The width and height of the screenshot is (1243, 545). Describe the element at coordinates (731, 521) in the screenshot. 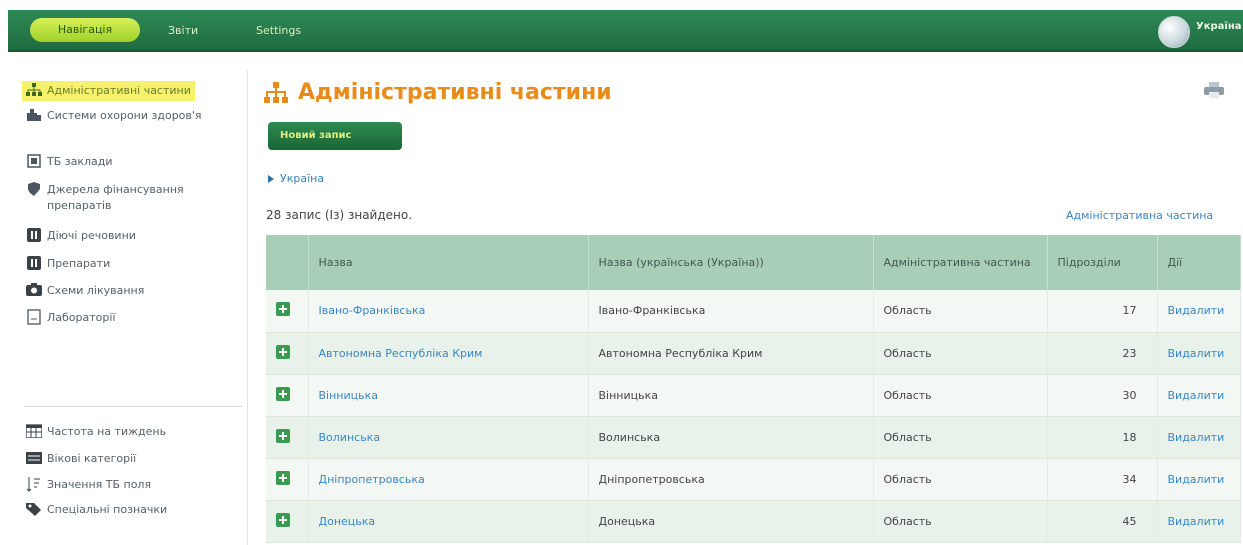

I see `name-uk-cell: Донецька` at that location.